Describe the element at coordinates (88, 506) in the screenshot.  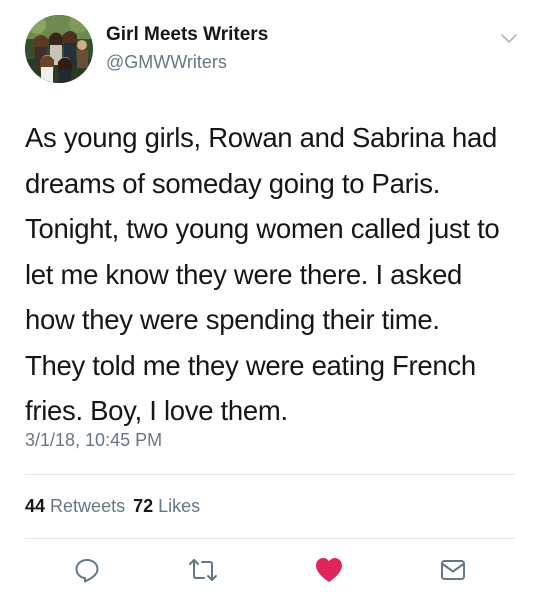
I see `retweets-label: Retweets` at that location.